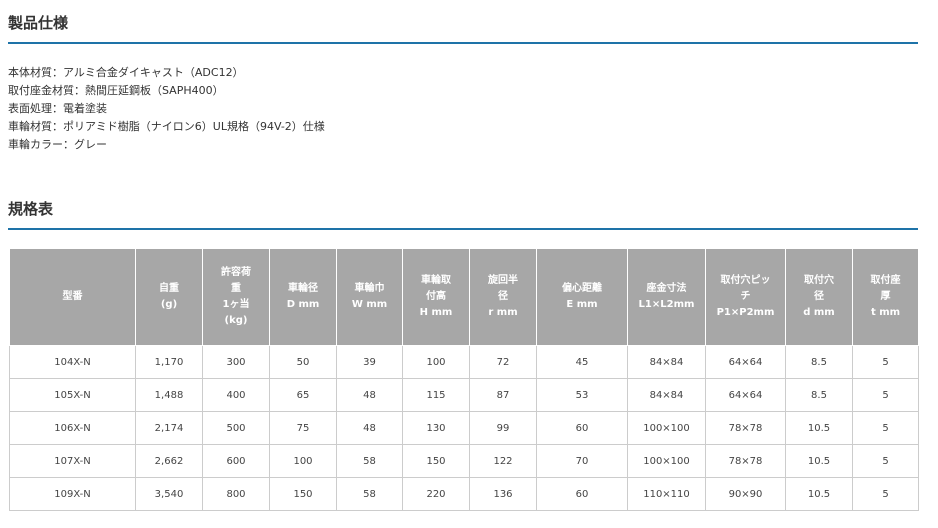 The width and height of the screenshot is (938, 528). What do you see at coordinates (72, 297) in the screenshot?
I see `header-model: 型番` at bounding box center [72, 297].